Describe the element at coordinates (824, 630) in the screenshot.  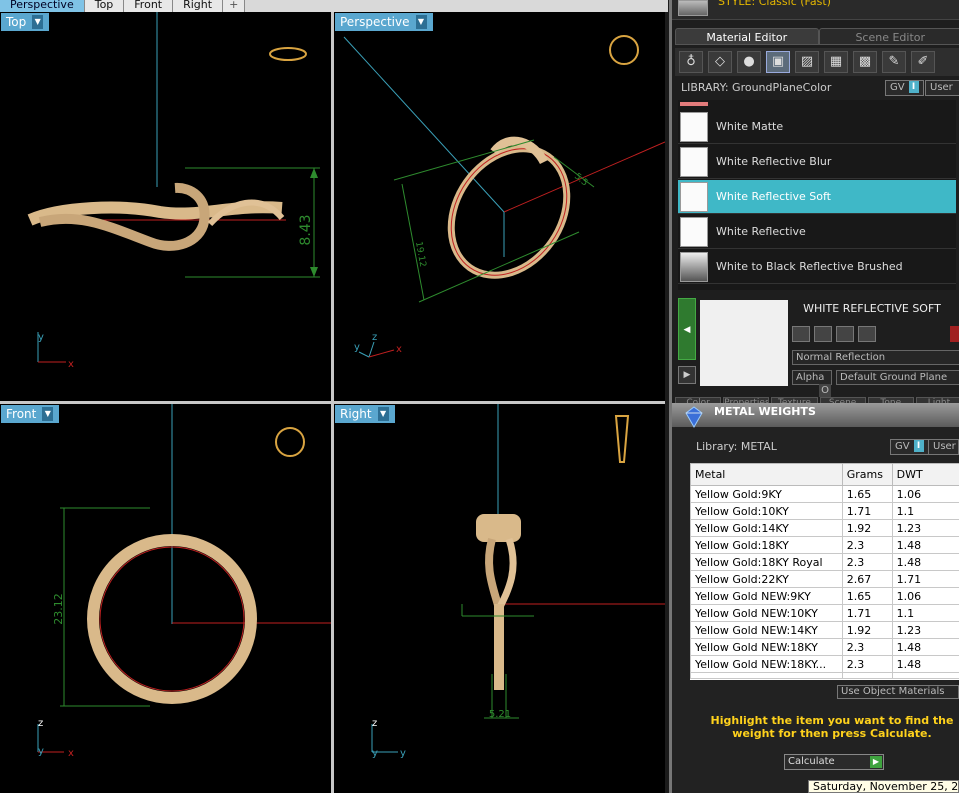
I see `table-row: Yellow Gold NEW:14KY 1.92 1.23` at that location.